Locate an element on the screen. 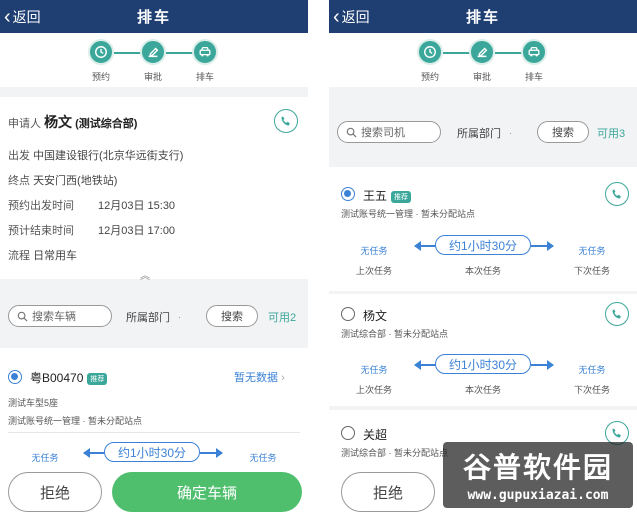  vehicle-driver-info: 测试账号统一管理 · 暂未分配站点 is located at coordinates (75, 421).